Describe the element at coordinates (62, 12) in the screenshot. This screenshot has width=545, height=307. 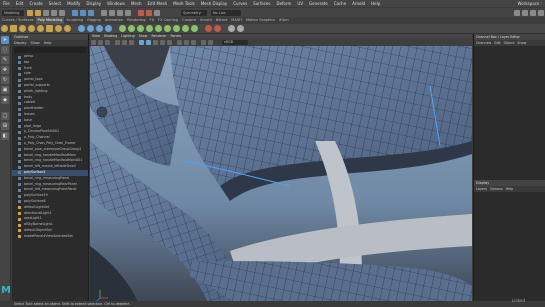
I see `redo-icon` at that location.